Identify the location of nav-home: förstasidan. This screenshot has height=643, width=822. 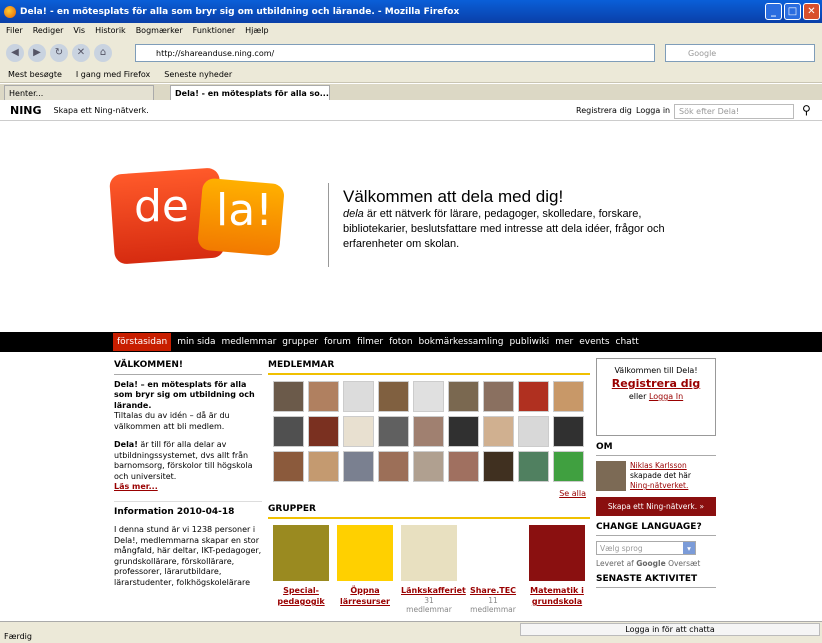
(142, 342).